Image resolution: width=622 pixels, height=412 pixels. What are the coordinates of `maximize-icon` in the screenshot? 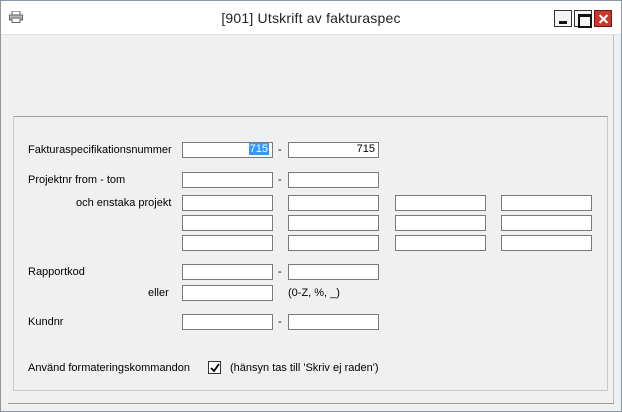 It's located at (583, 19).